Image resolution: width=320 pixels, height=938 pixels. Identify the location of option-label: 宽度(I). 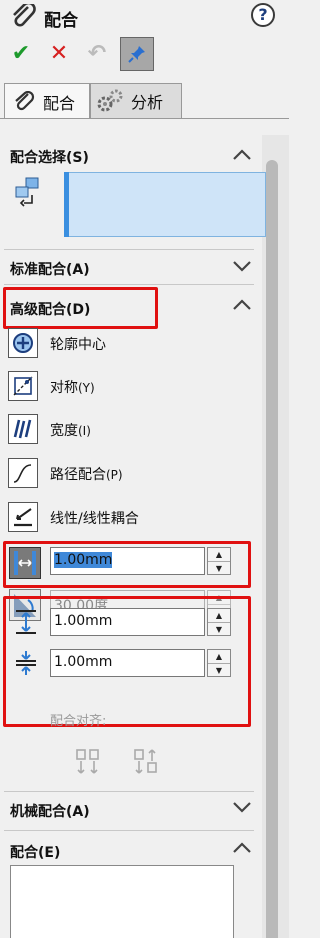
(70, 431).